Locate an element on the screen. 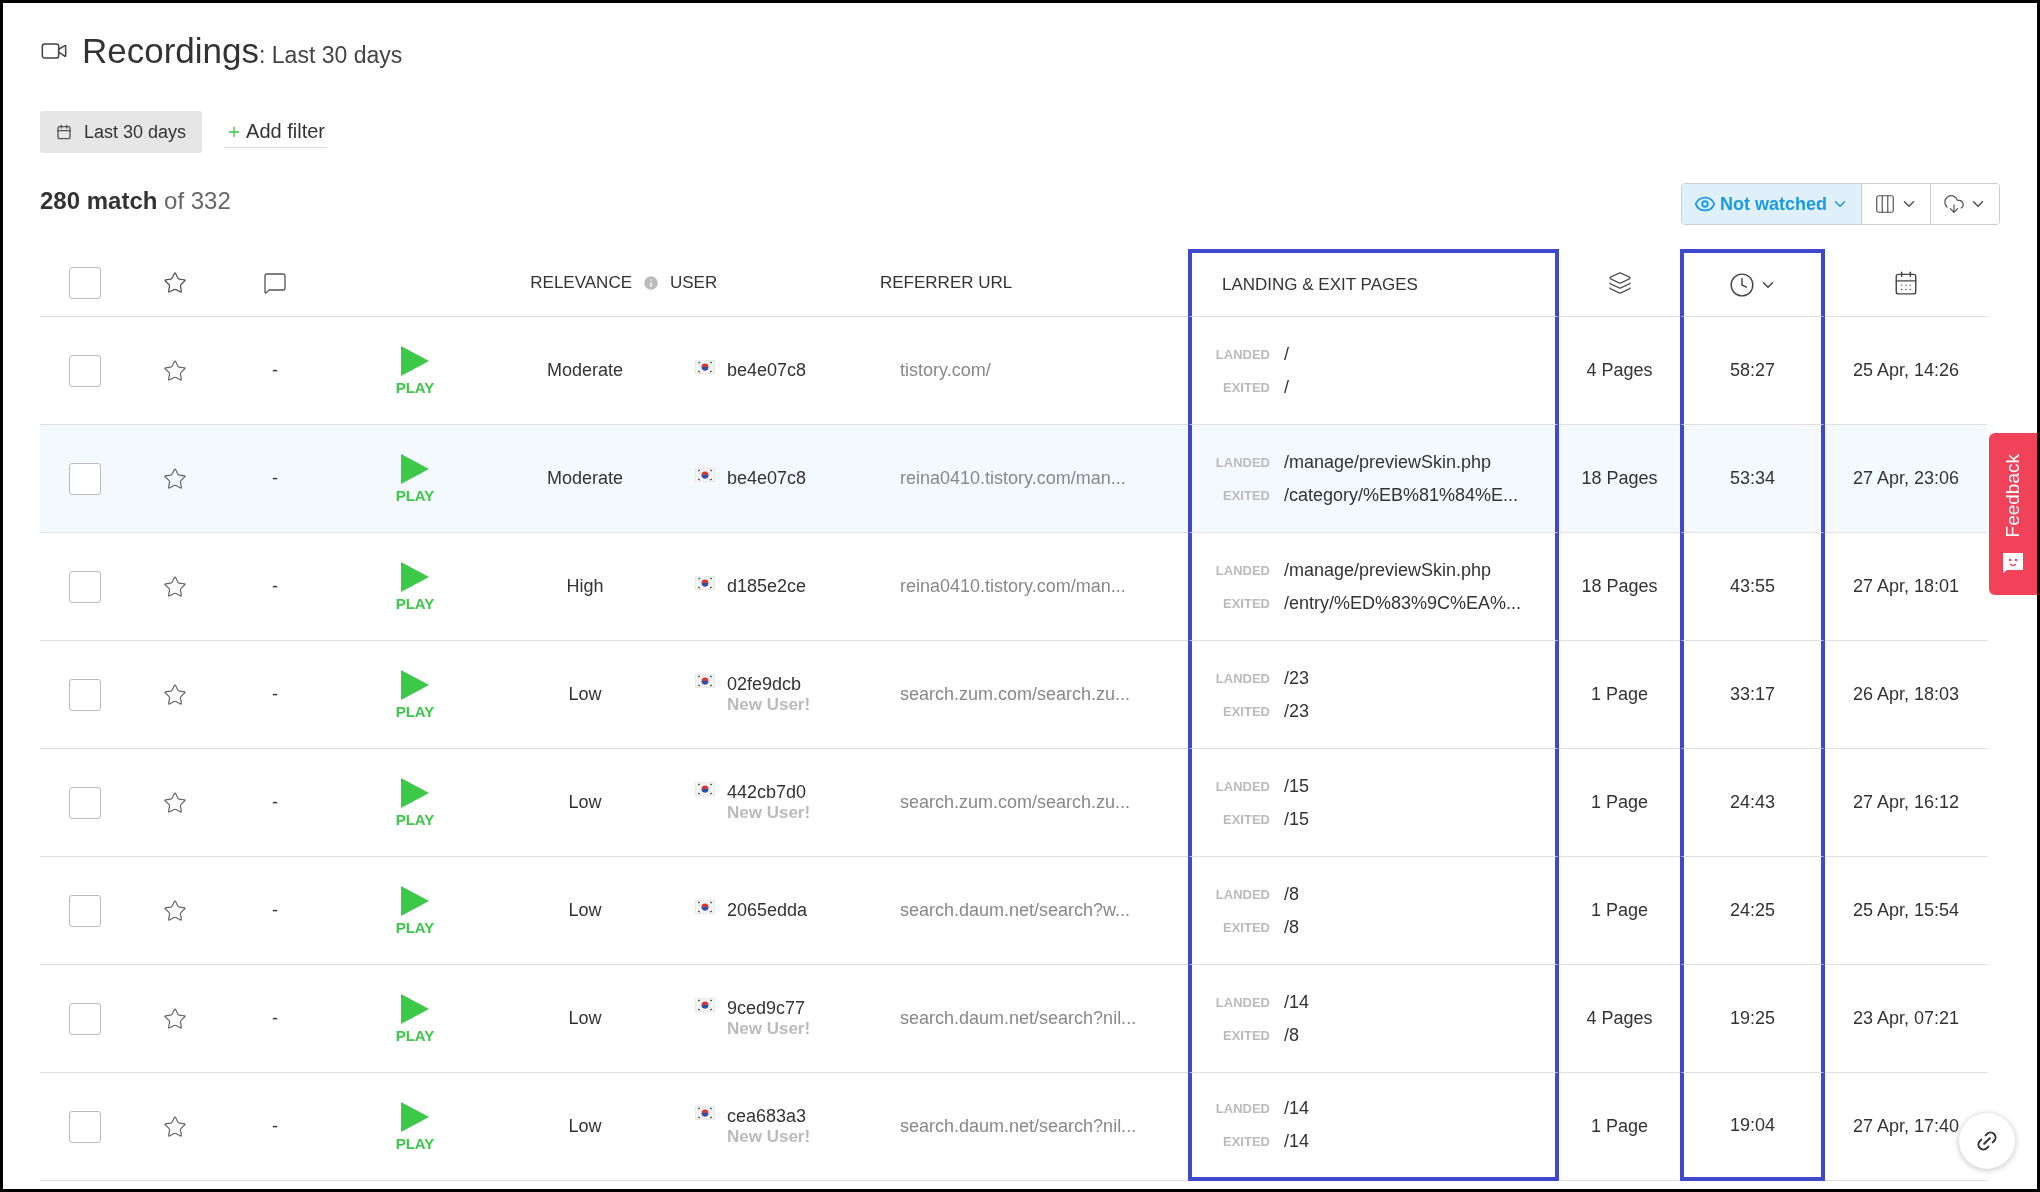  date-range-button: Last 30 days is located at coordinates (121, 132).